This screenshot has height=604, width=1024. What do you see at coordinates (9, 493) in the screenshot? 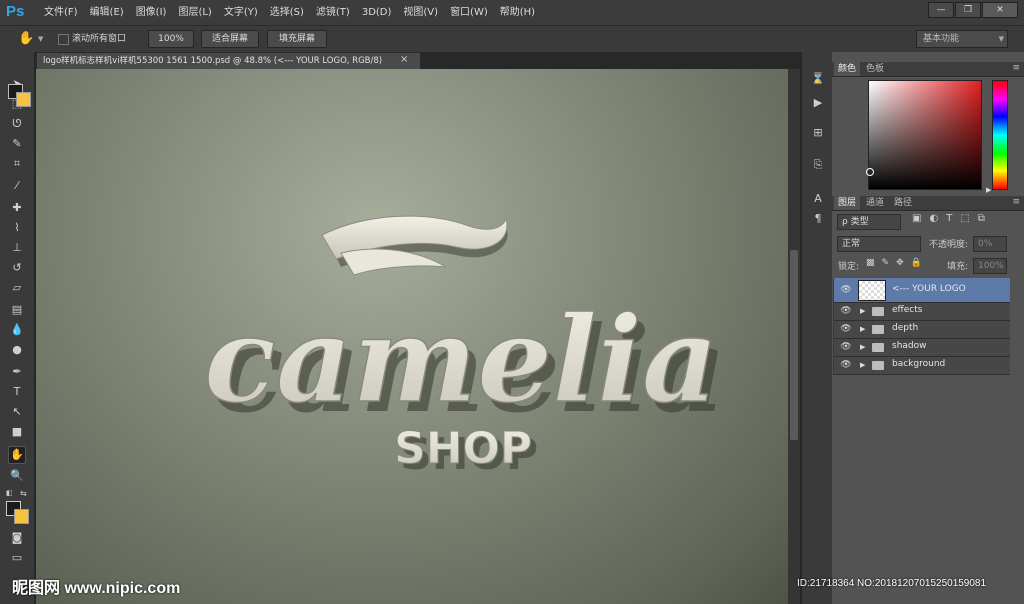
I see `default-colors-icon: ◧` at bounding box center [9, 493].